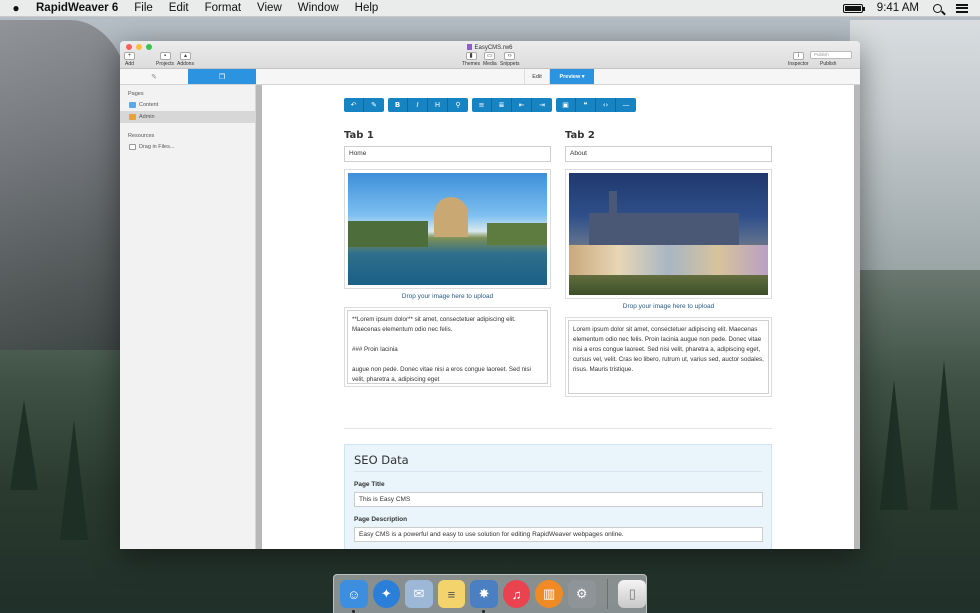  What do you see at coordinates (668, 306) in the screenshot?
I see `tab2-upload-hint: Drop your image here to upload` at bounding box center [668, 306].